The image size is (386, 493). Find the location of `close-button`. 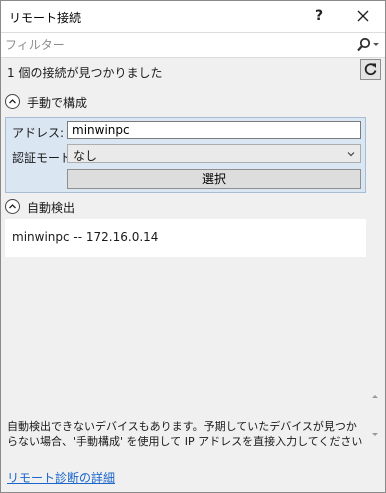

close-button is located at coordinates (363, 16).